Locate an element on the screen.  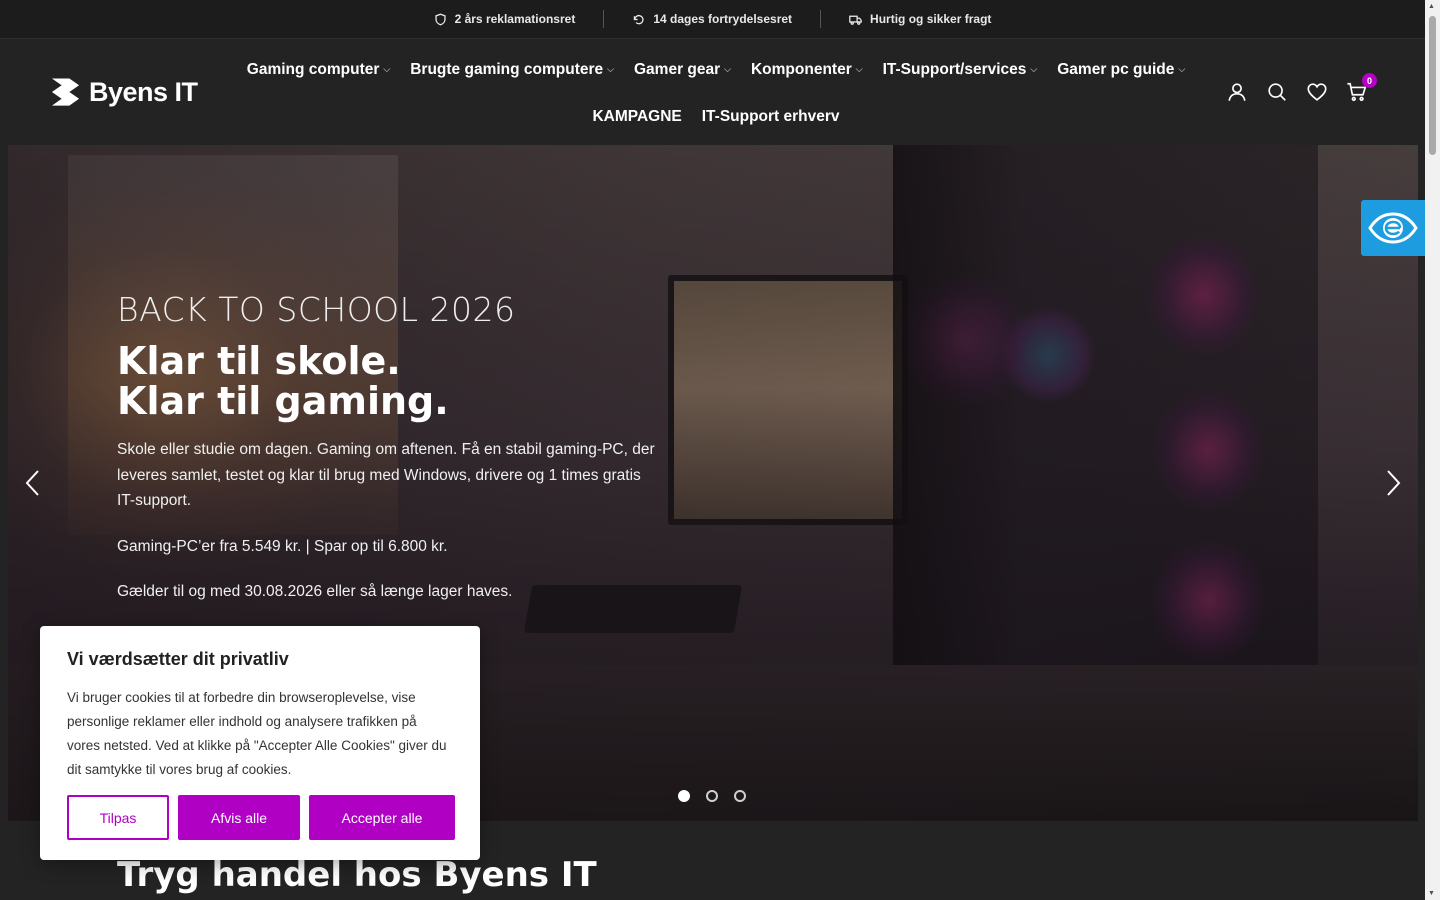
section-title: Tryg handel hos Byens IT is located at coordinates (357, 875).